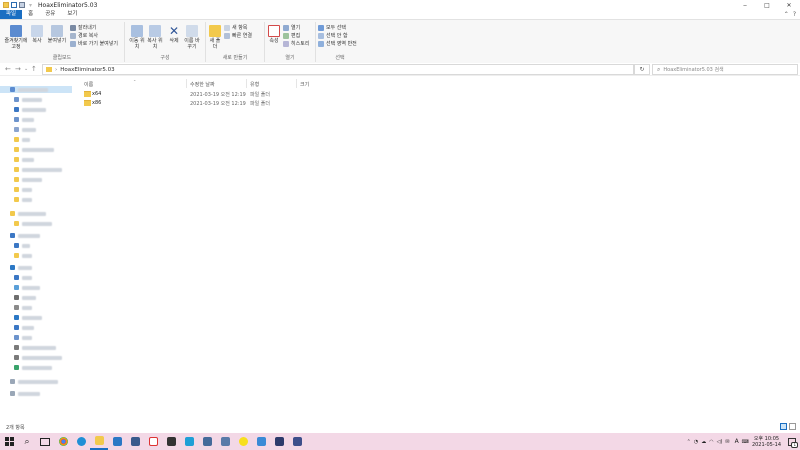 The image size is (800, 450). What do you see at coordinates (337, 43) in the screenshot?
I see `invert-selection-button: 선택 영역 반전` at bounding box center [337, 43].